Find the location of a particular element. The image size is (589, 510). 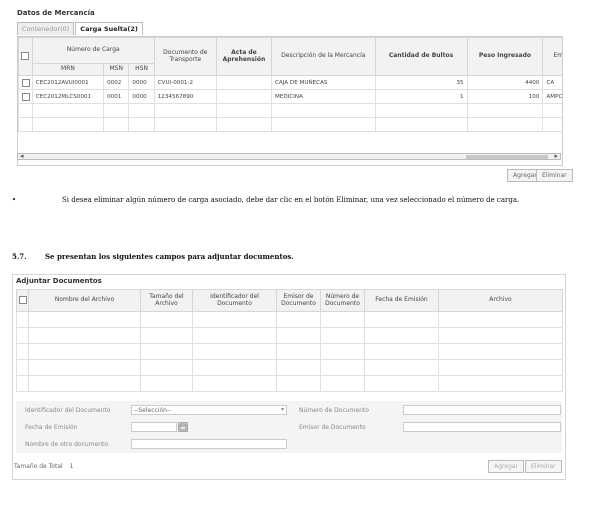

fecha-emision-label: Fecha de Emisión is located at coordinates (51, 427).